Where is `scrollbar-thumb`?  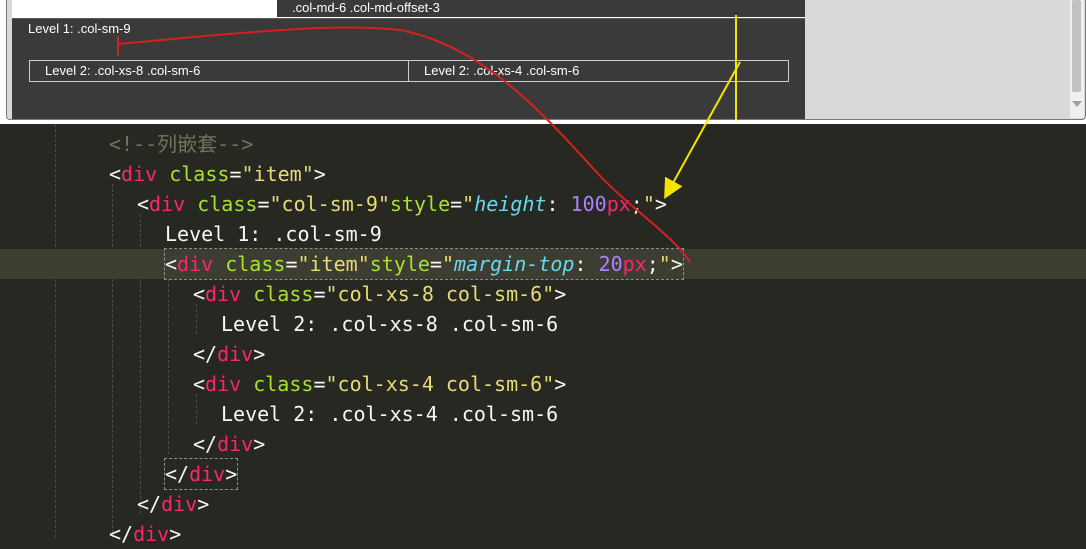 scrollbar-thumb is located at coordinates (1076, 46).